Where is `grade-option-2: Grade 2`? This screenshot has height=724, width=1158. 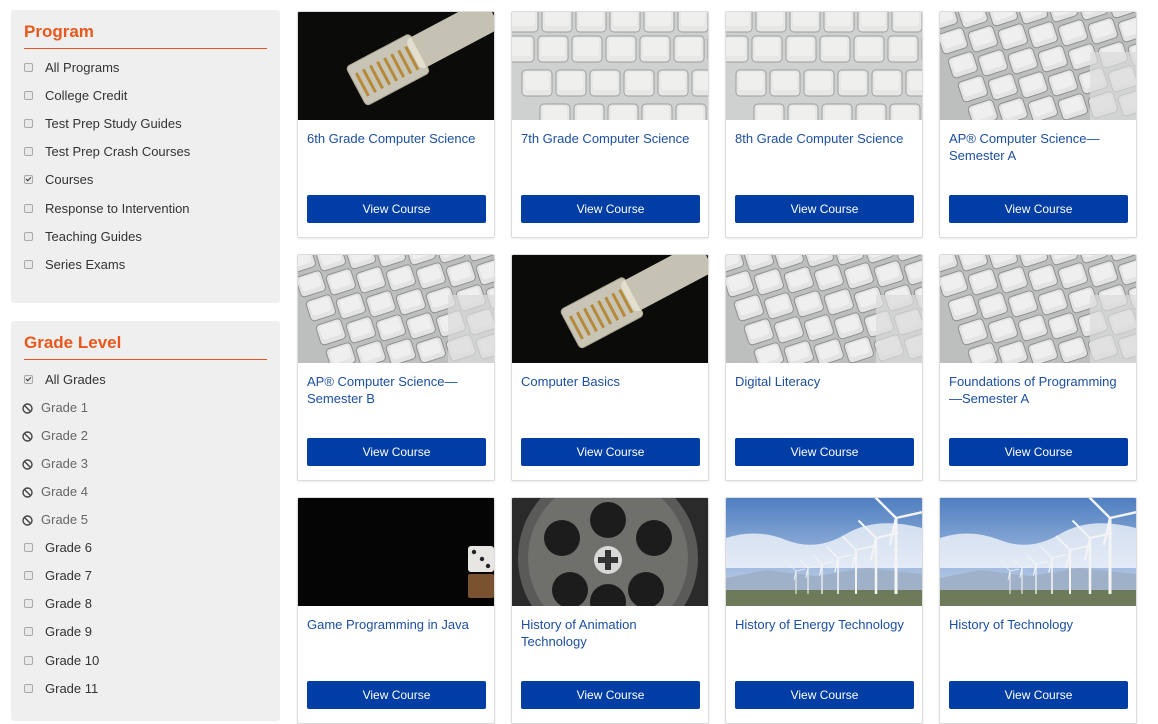 grade-option-2: Grade 2 is located at coordinates (55, 435).